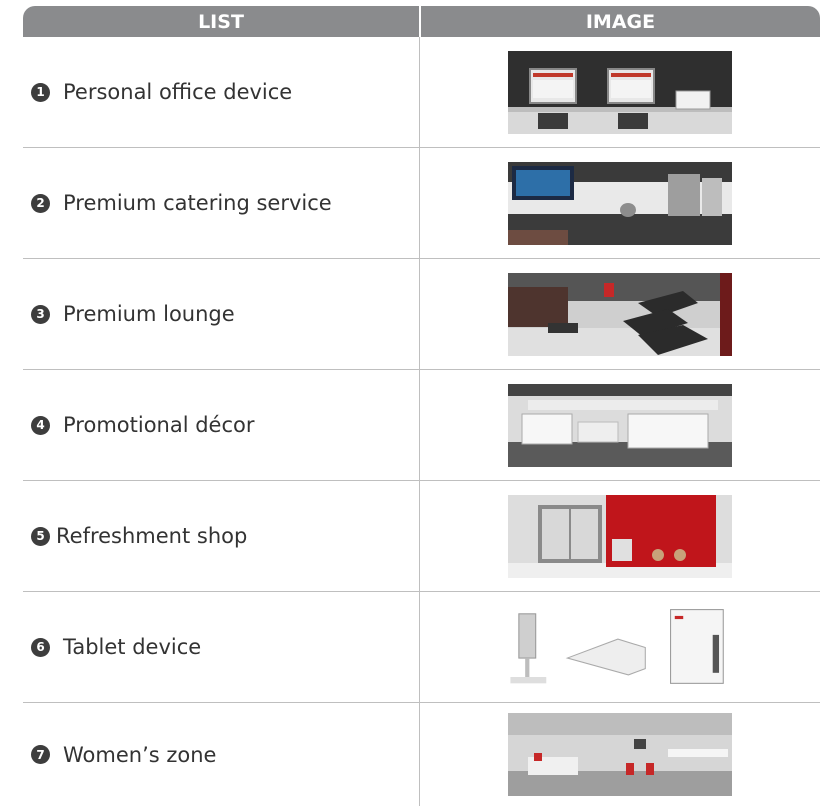 The image size is (827, 810). What do you see at coordinates (132, 647) in the screenshot?
I see `row-label: Tablet device` at bounding box center [132, 647].